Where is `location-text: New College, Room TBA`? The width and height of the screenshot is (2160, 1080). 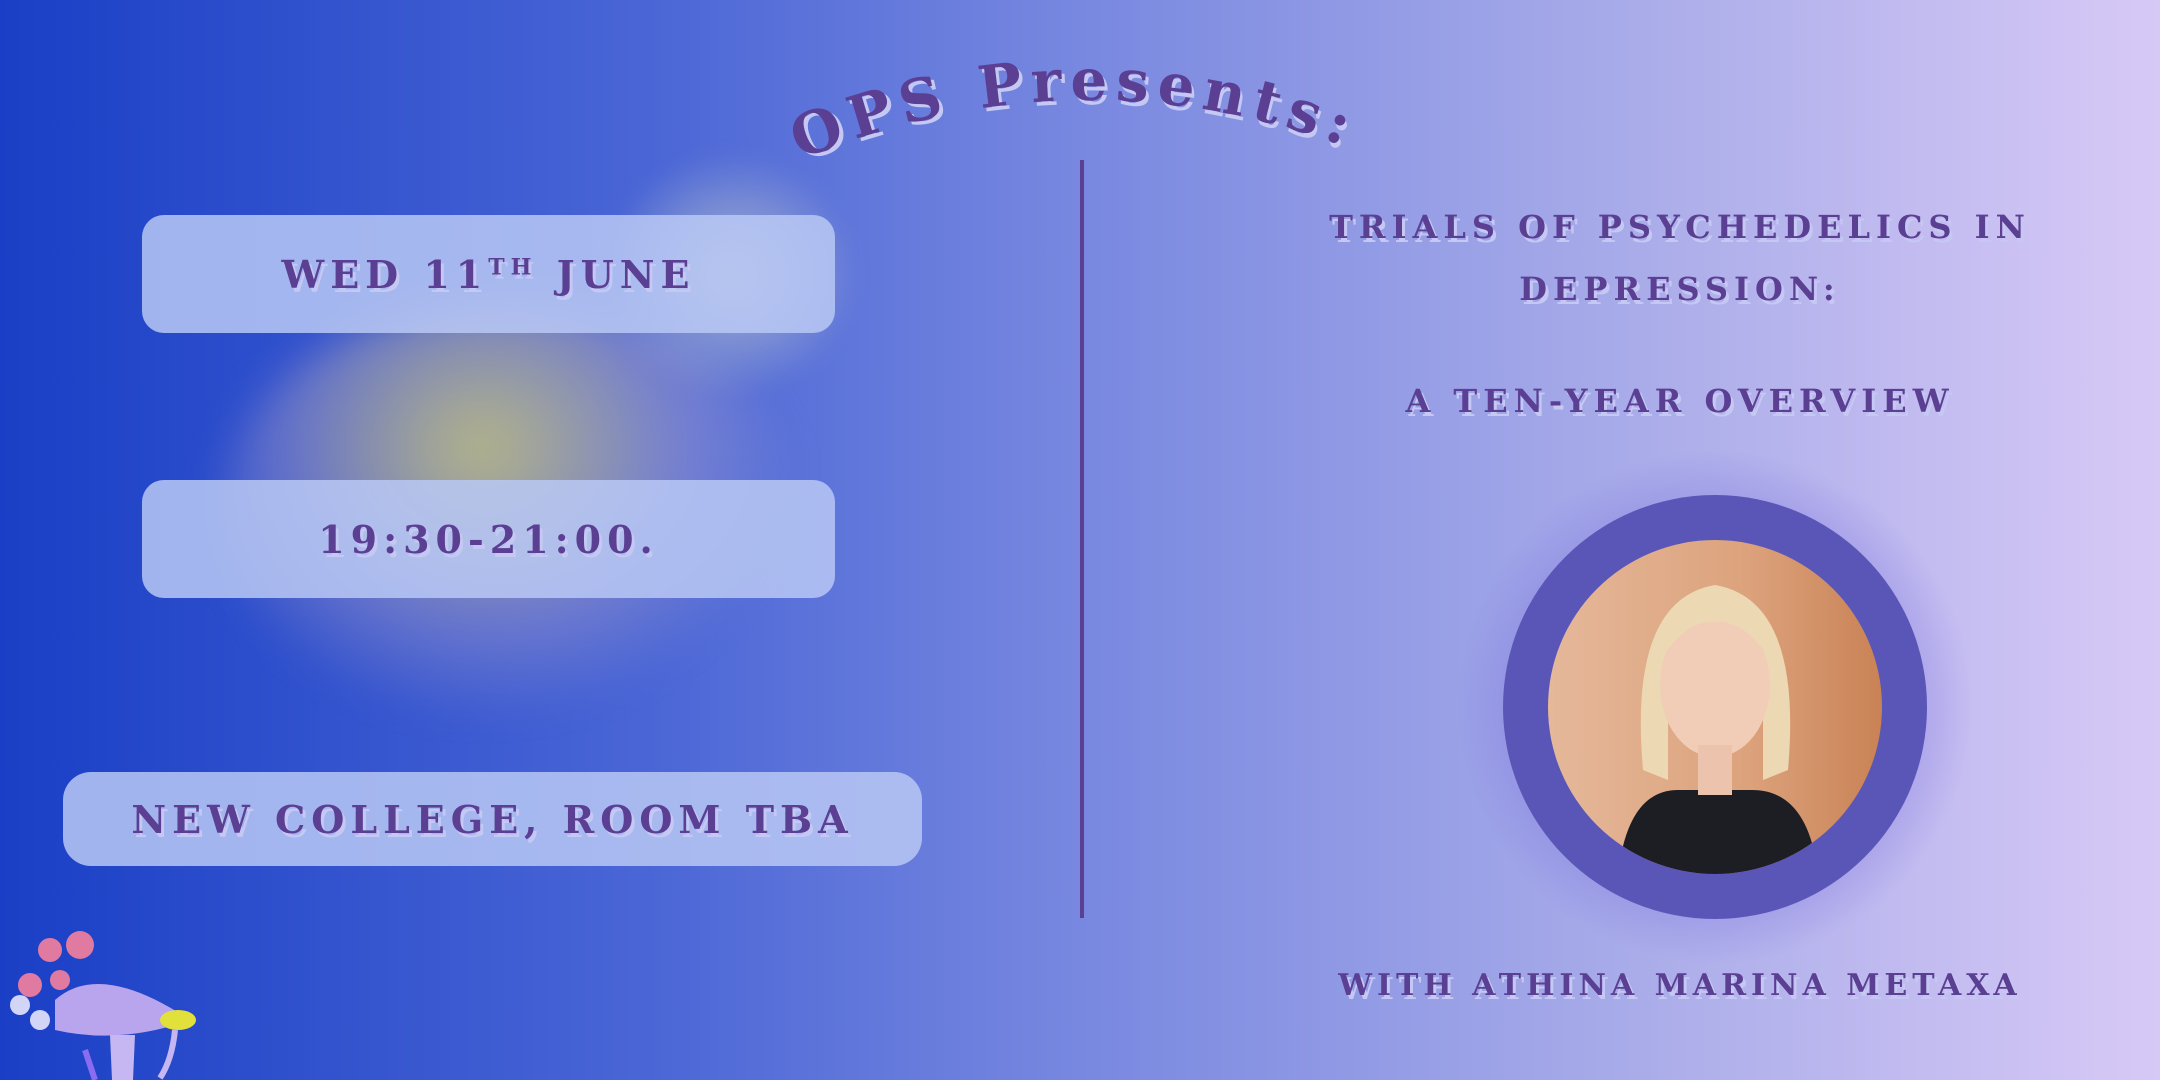
location-text: New College, Room TBA is located at coordinates (492, 819).